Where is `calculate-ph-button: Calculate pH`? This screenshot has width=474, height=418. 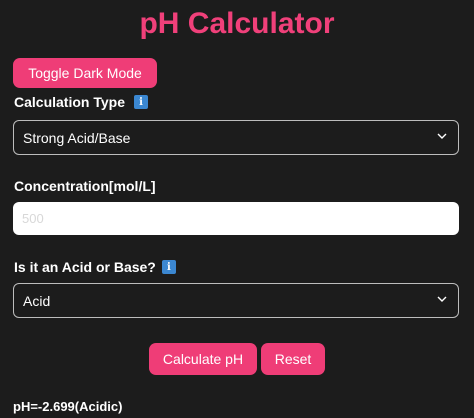
calculate-ph-button: Calculate pH is located at coordinates (203, 359).